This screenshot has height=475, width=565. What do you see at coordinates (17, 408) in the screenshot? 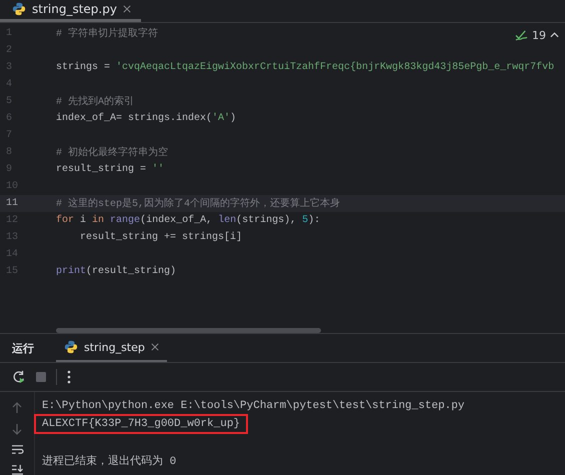
I see `arrow-up-icon` at bounding box center [17, 408].